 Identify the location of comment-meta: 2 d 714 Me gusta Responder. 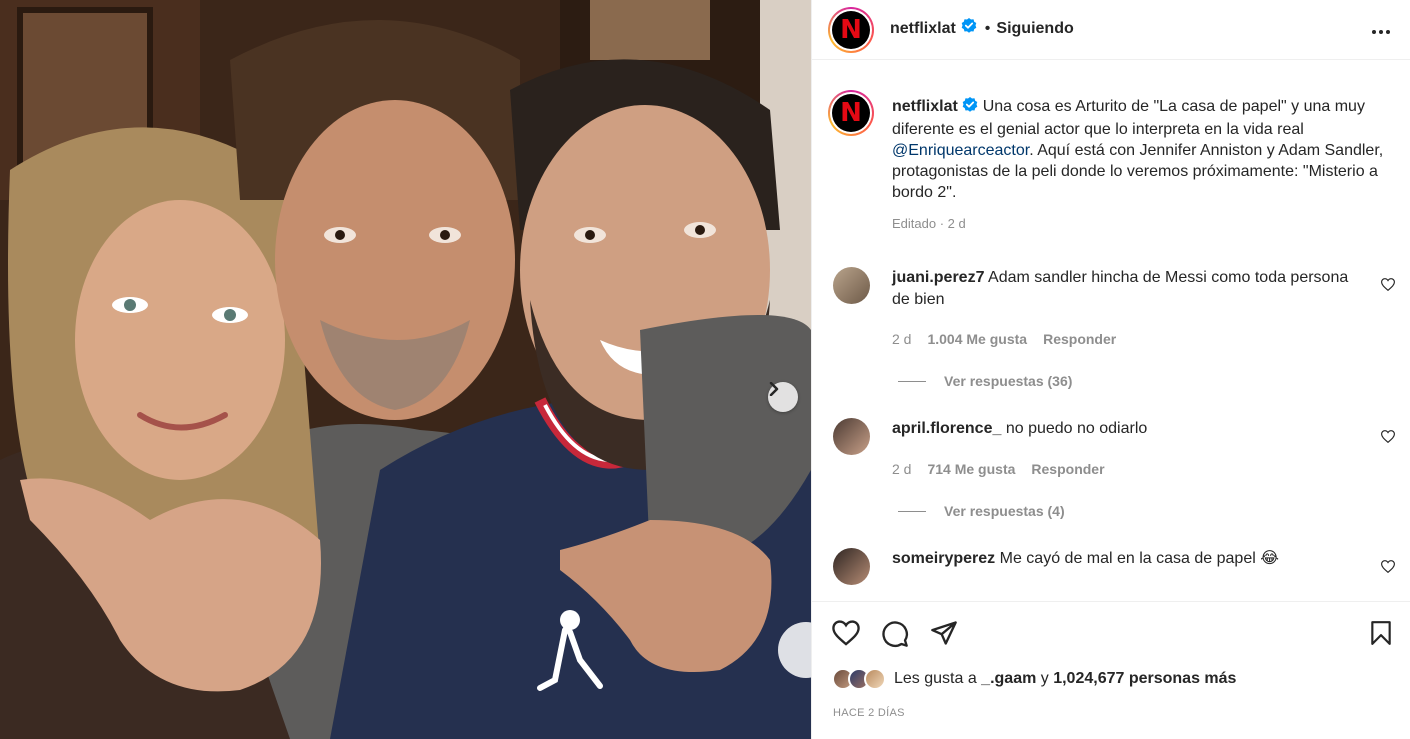
(998, 469).